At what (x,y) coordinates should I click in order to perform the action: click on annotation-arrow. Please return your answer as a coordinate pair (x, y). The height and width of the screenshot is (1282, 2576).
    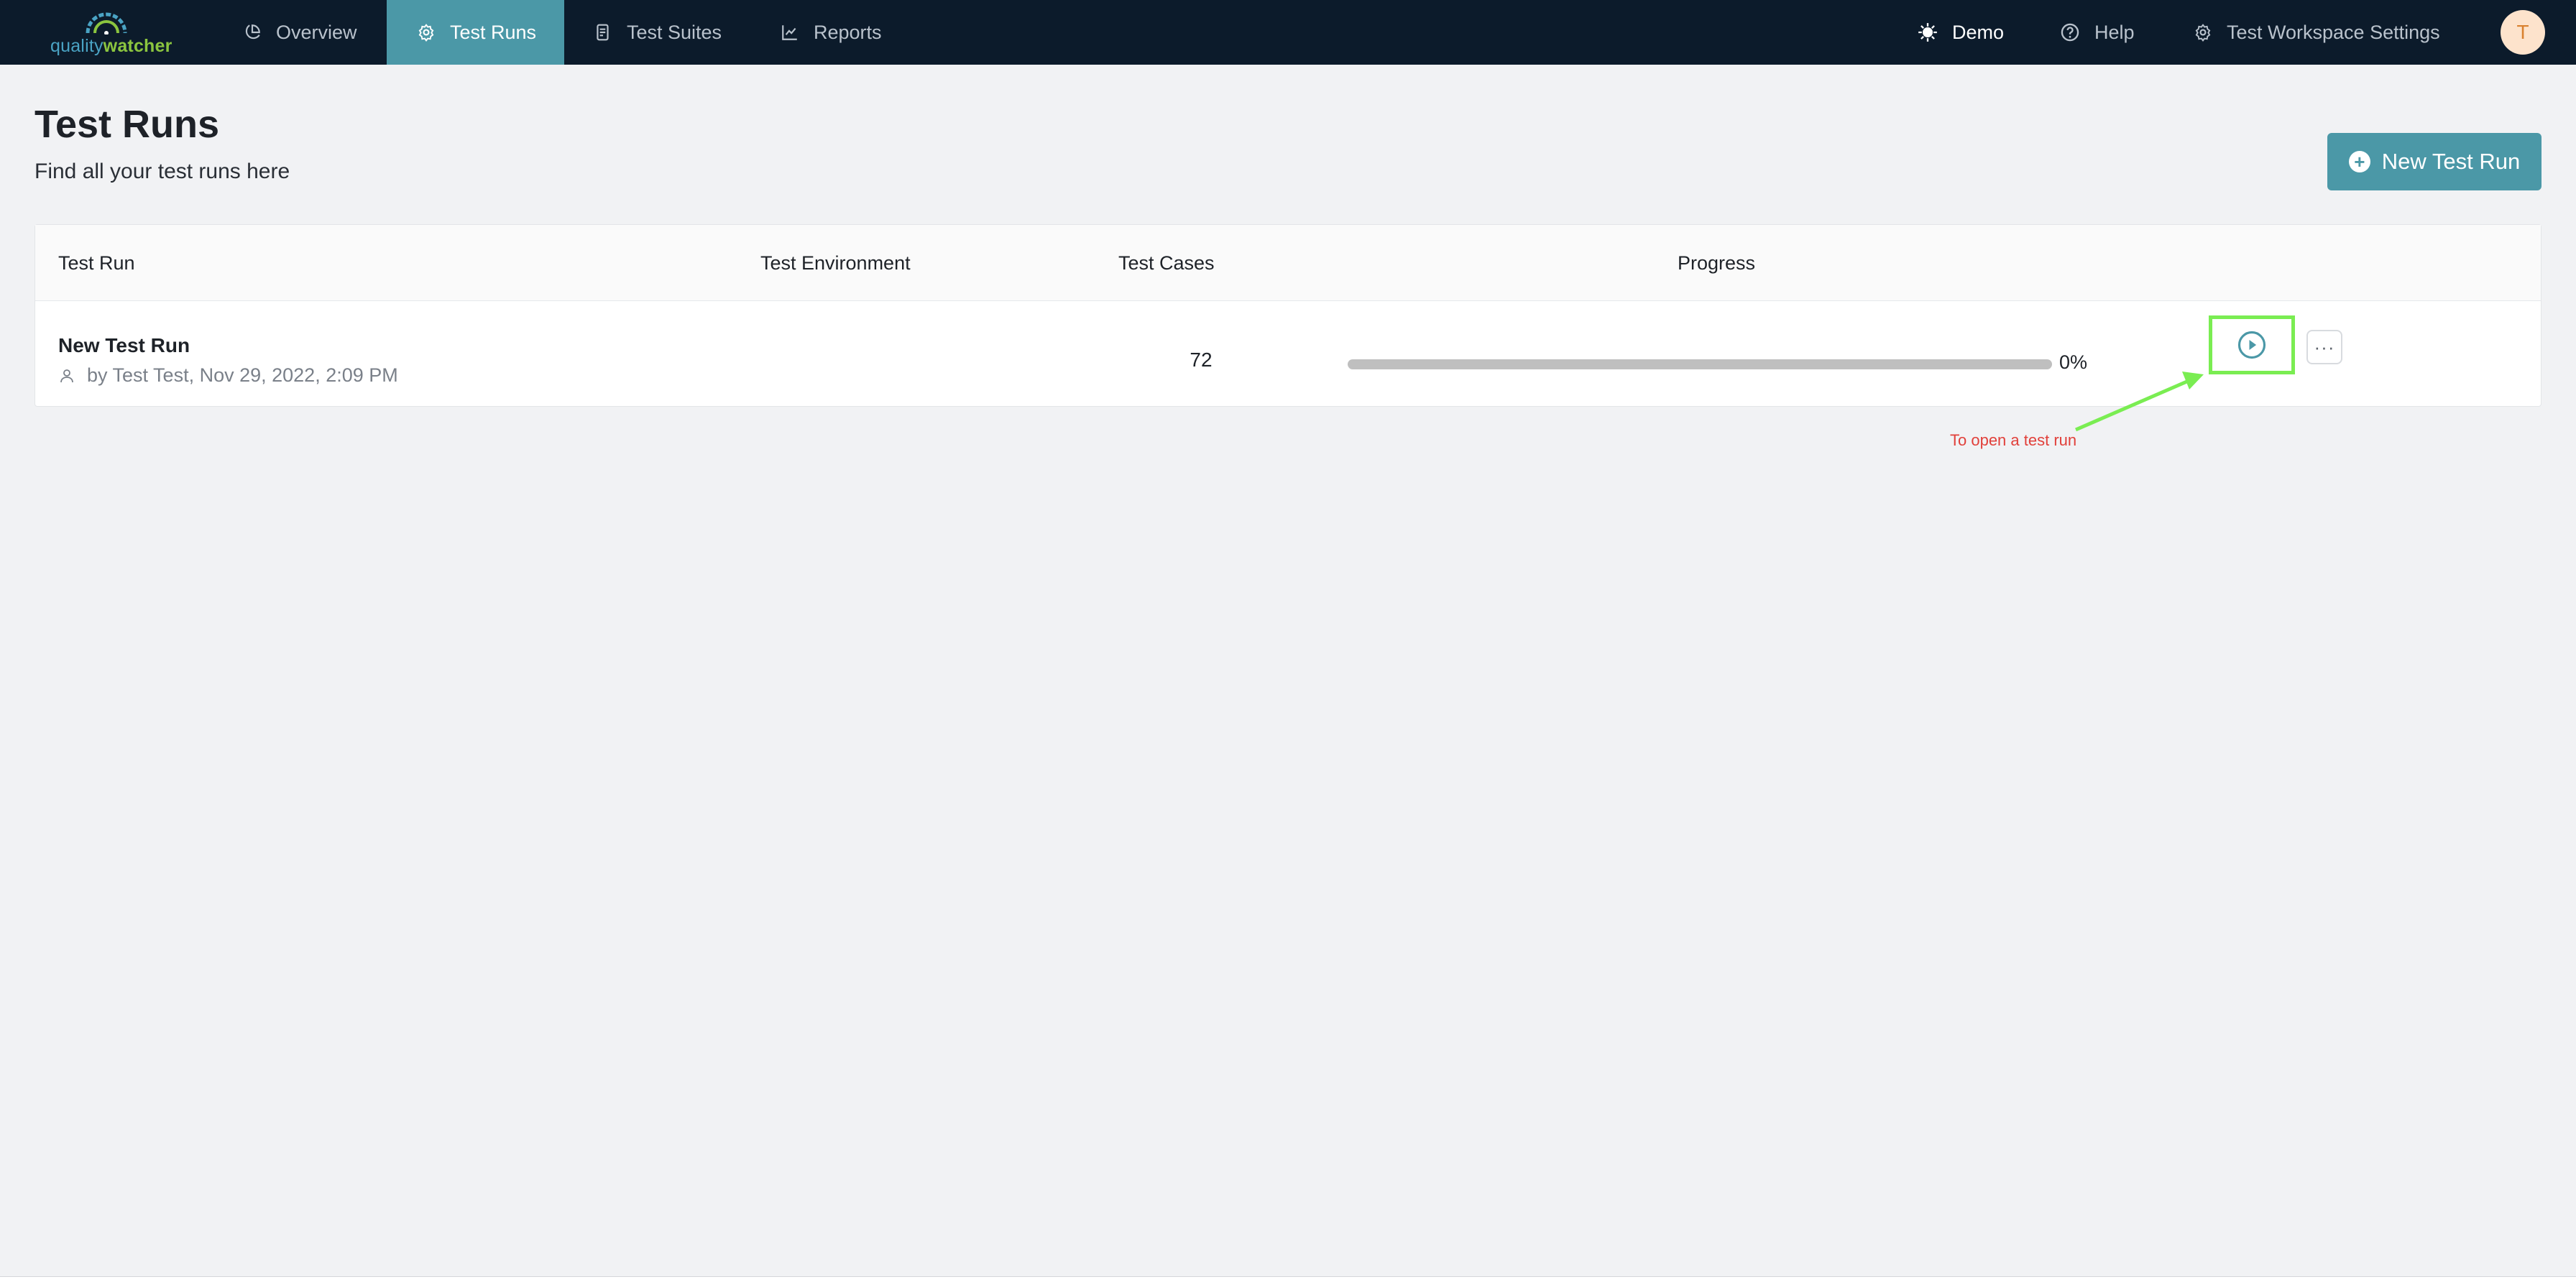
    Looking at the image, I should click on (2139, 402).